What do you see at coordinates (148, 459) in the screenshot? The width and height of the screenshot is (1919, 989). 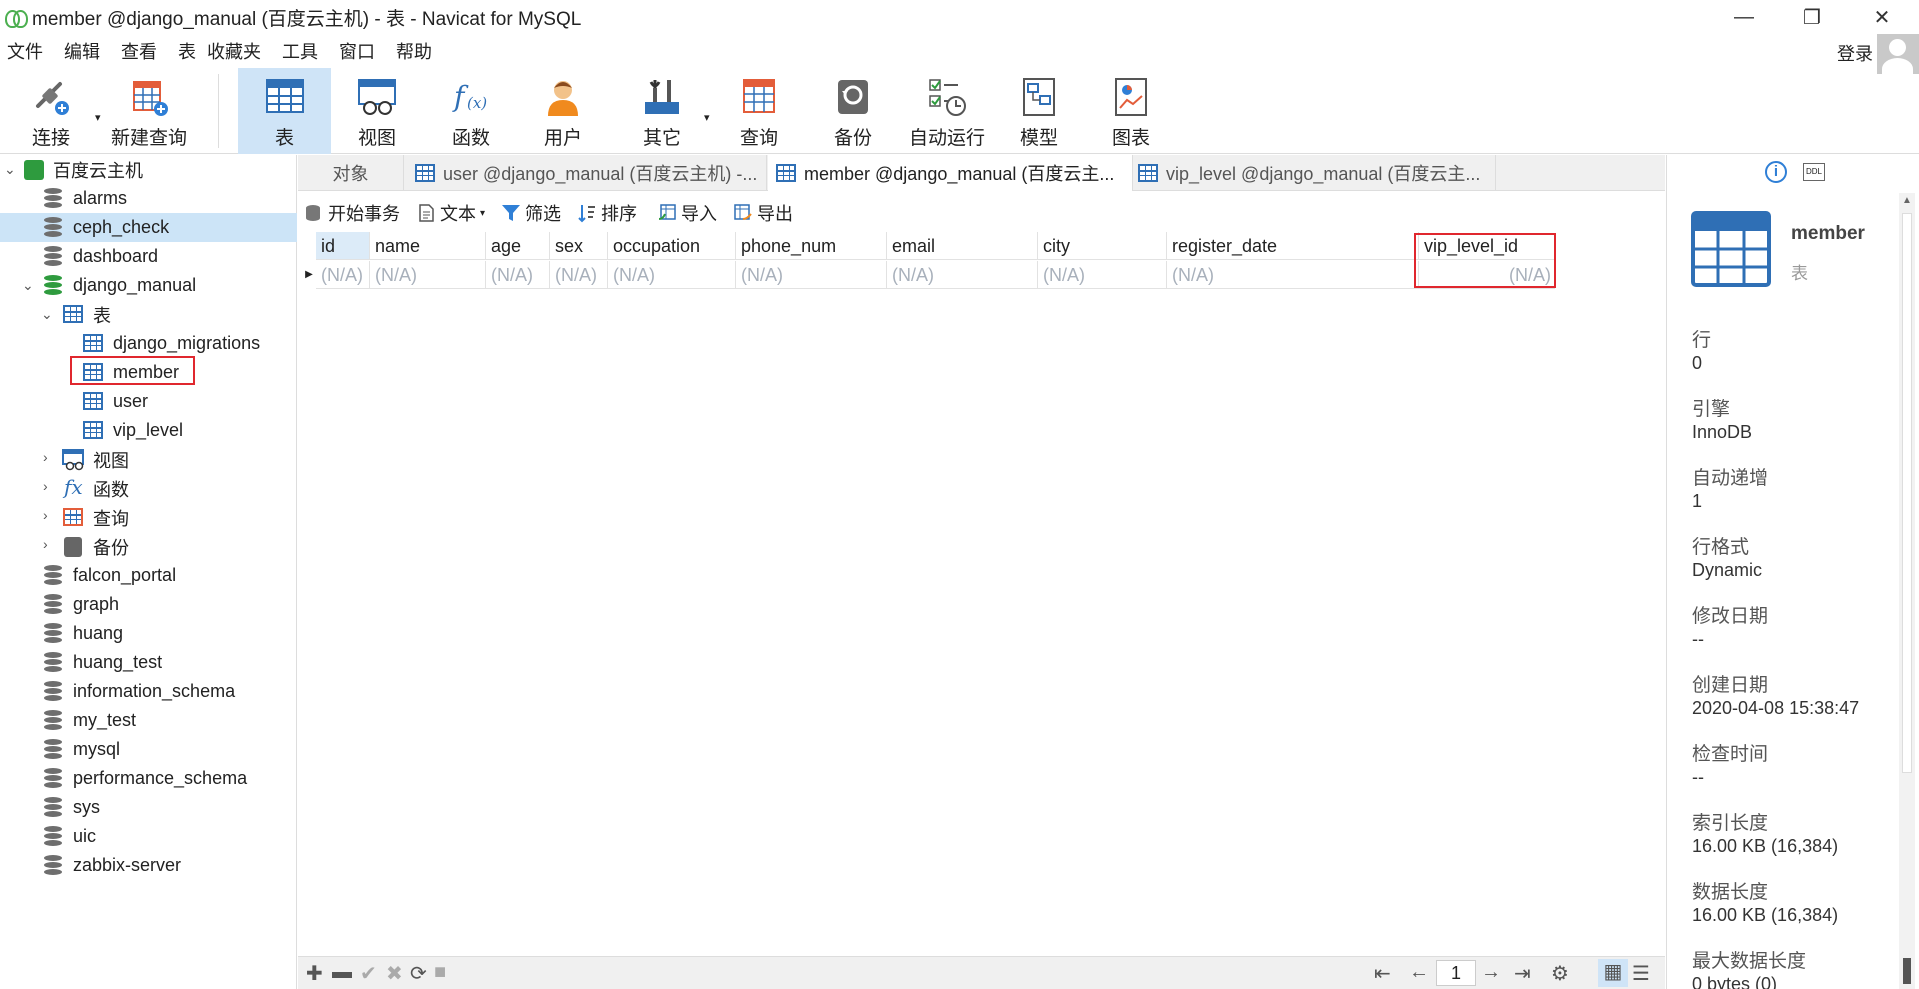 I see `tree-views-group: › 视图` at bounding box center [148, 459].